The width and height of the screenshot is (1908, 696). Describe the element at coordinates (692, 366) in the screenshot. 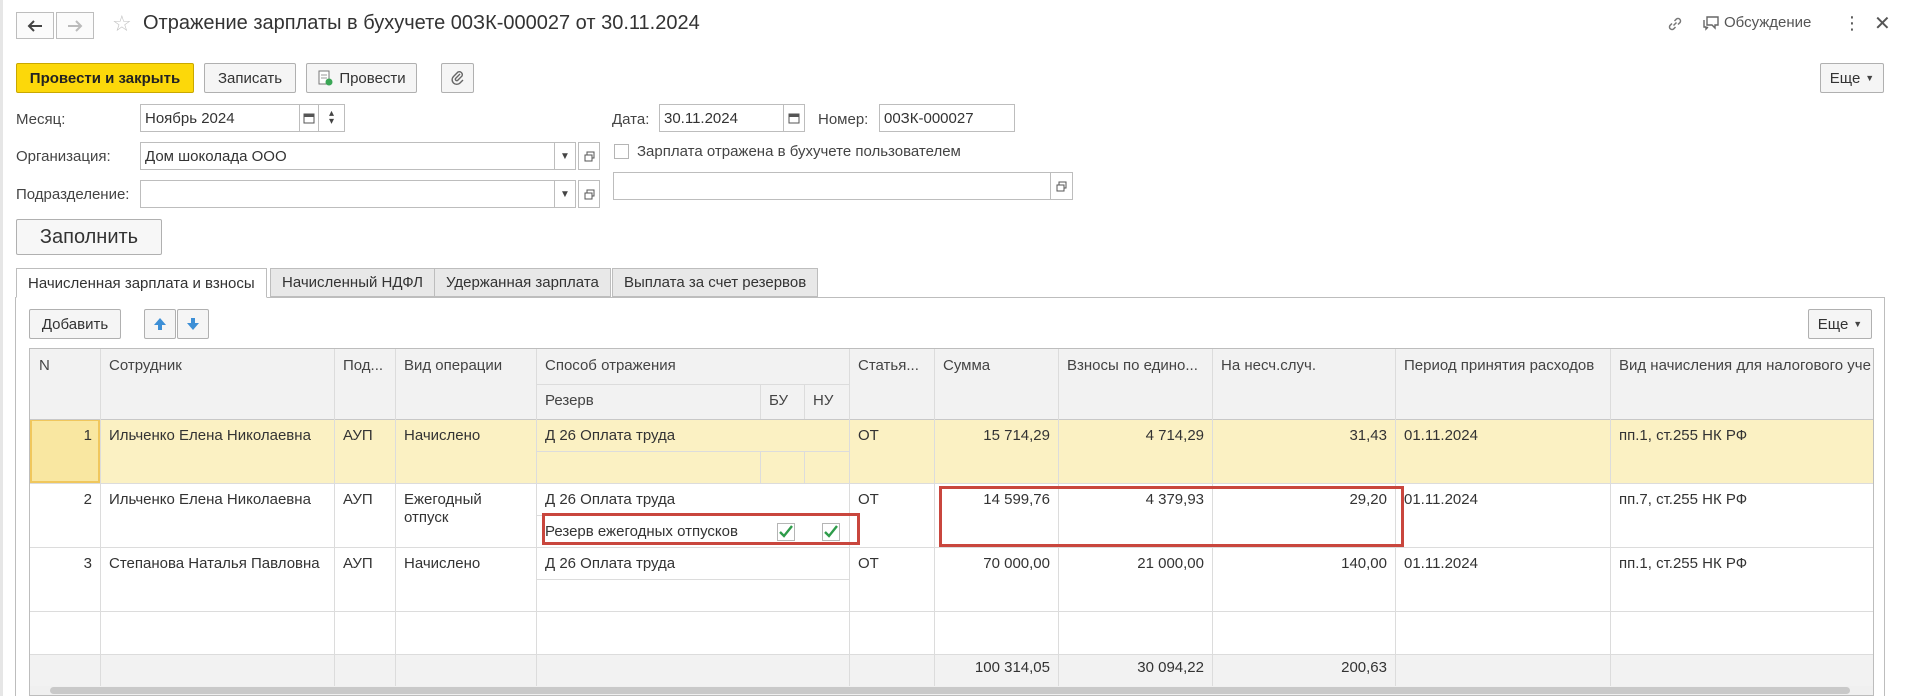

I see `column-header-method: Способ отражения` at that location.